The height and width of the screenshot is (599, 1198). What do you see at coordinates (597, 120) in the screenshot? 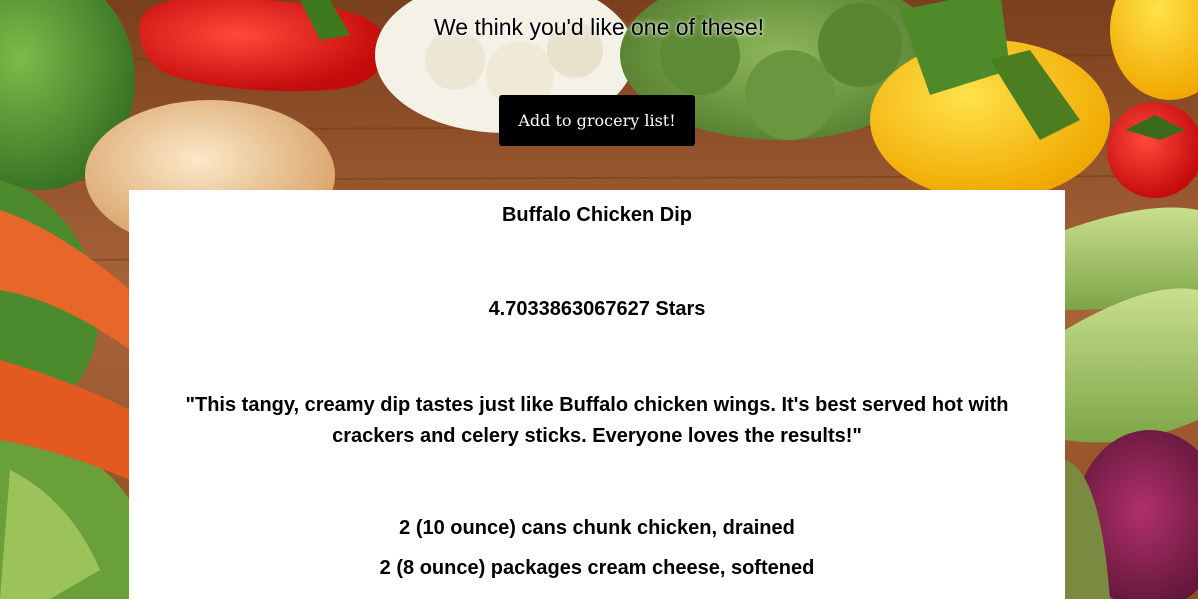
I see `add-to-grocery-list-button: Add to grocery list!` at bounding box center [597, 120].